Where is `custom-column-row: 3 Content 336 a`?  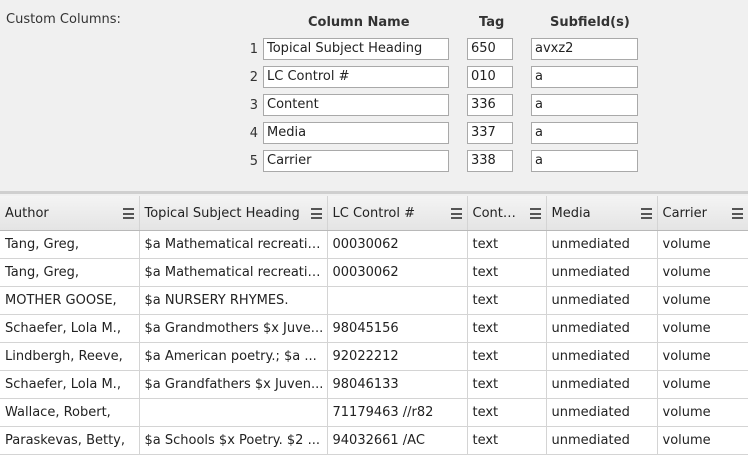
custom-column-row: 3 Content 336 a is located at coordinates (374, 106).